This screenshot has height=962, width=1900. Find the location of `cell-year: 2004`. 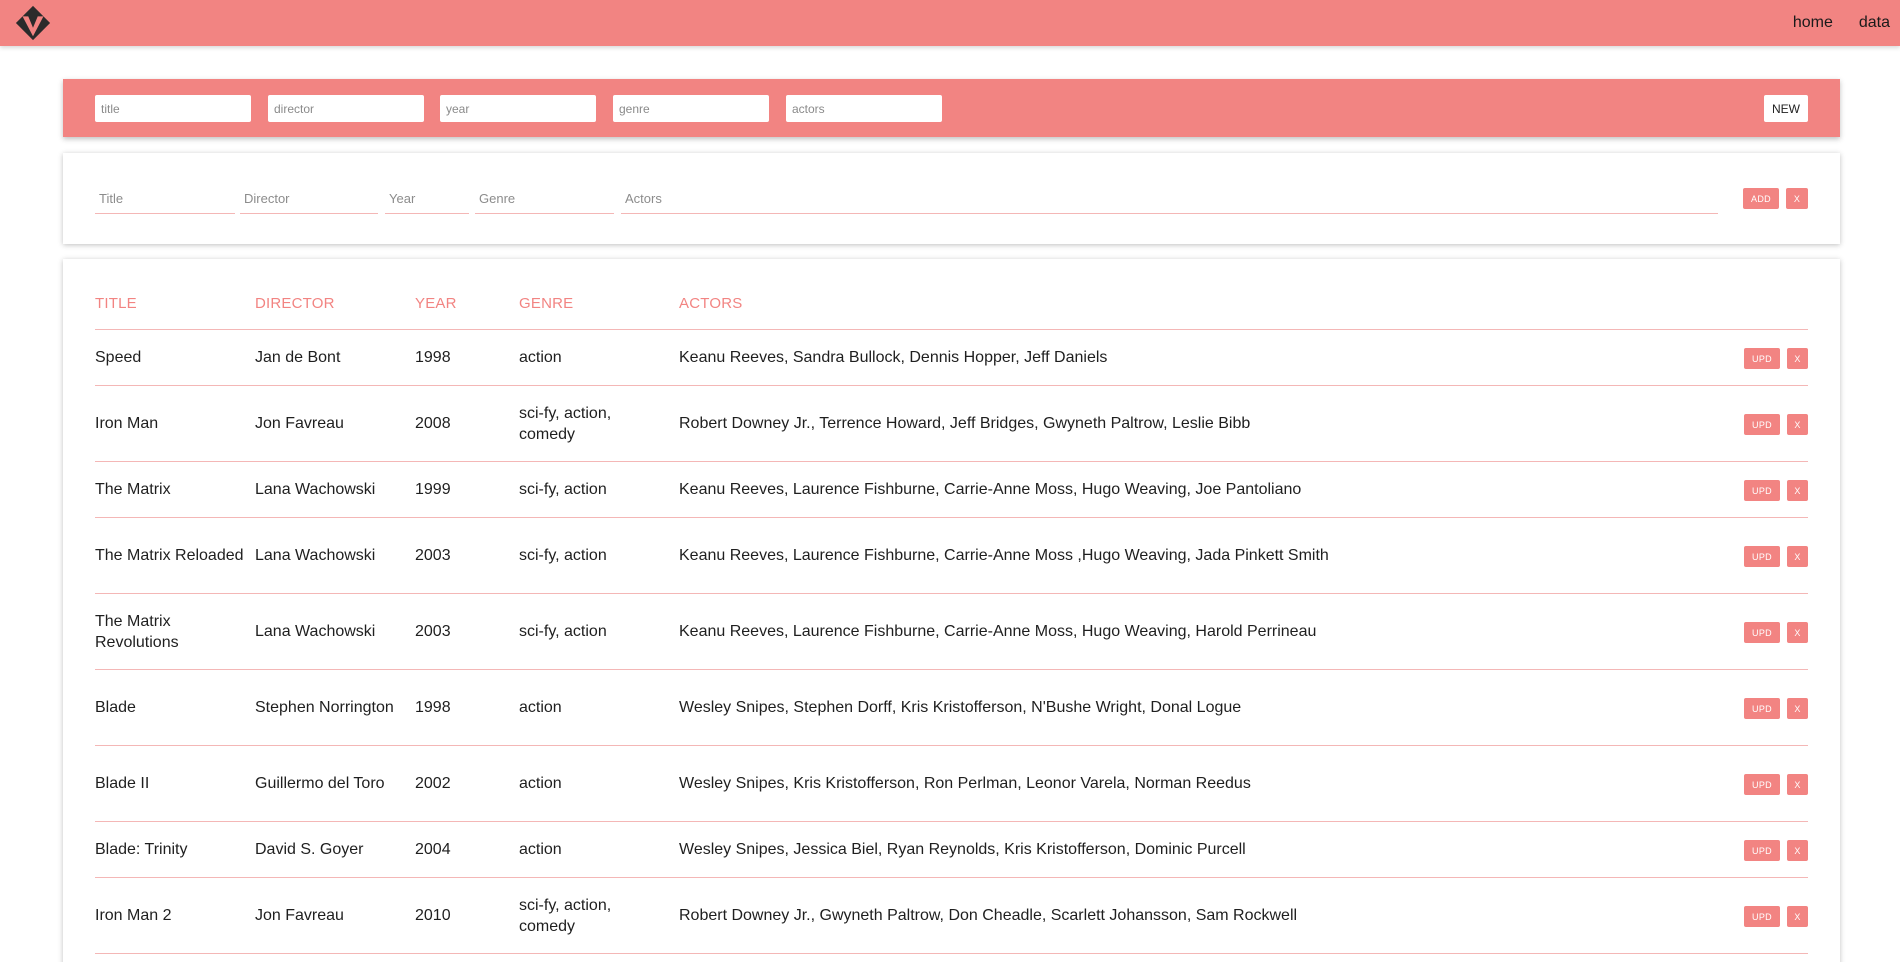

cell-year: 2004 is located at coordinates (433, 849).